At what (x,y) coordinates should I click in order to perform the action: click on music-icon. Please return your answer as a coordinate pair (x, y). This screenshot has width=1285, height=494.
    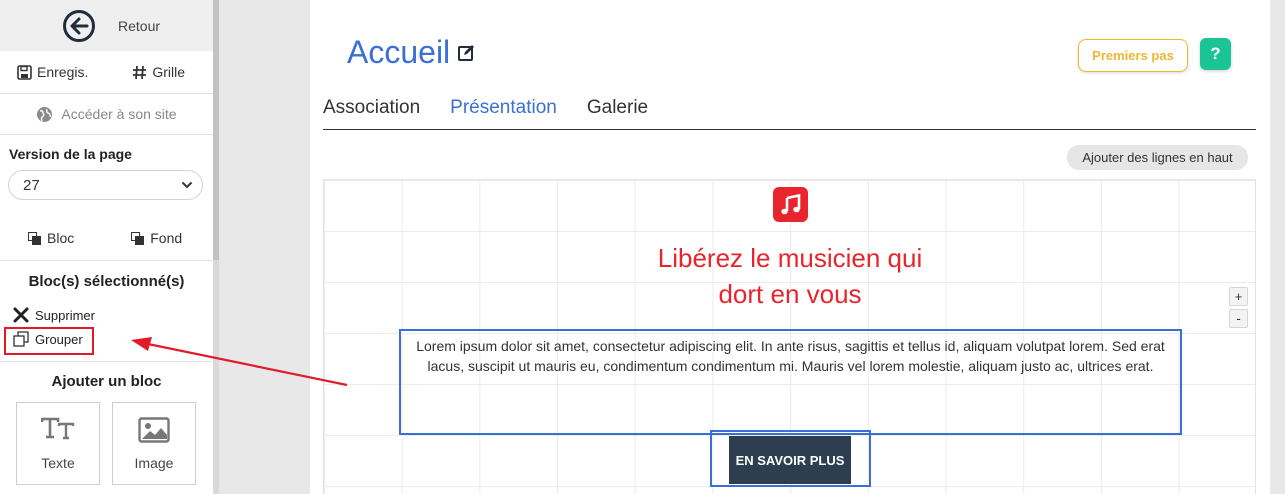
    Looking at the image, I should click on (790, 204).